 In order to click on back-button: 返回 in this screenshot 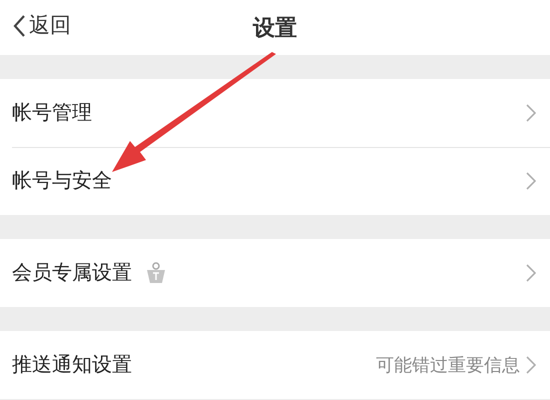, I will do `click(41, 26)`.